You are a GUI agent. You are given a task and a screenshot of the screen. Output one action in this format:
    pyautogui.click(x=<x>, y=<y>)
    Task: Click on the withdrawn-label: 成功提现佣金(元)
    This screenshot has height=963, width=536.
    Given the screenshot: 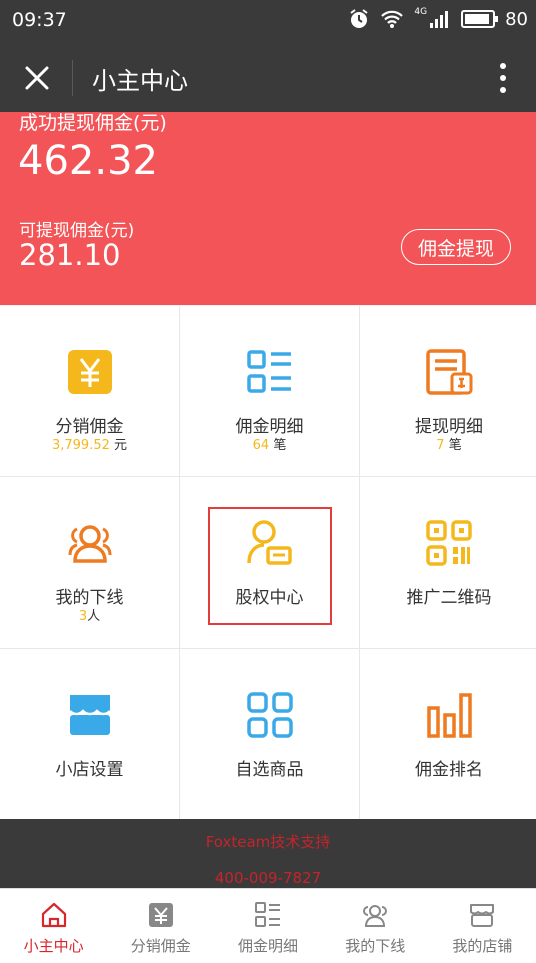 What is the action you would take?
    pyautogui.click(x=93, y=123)
    